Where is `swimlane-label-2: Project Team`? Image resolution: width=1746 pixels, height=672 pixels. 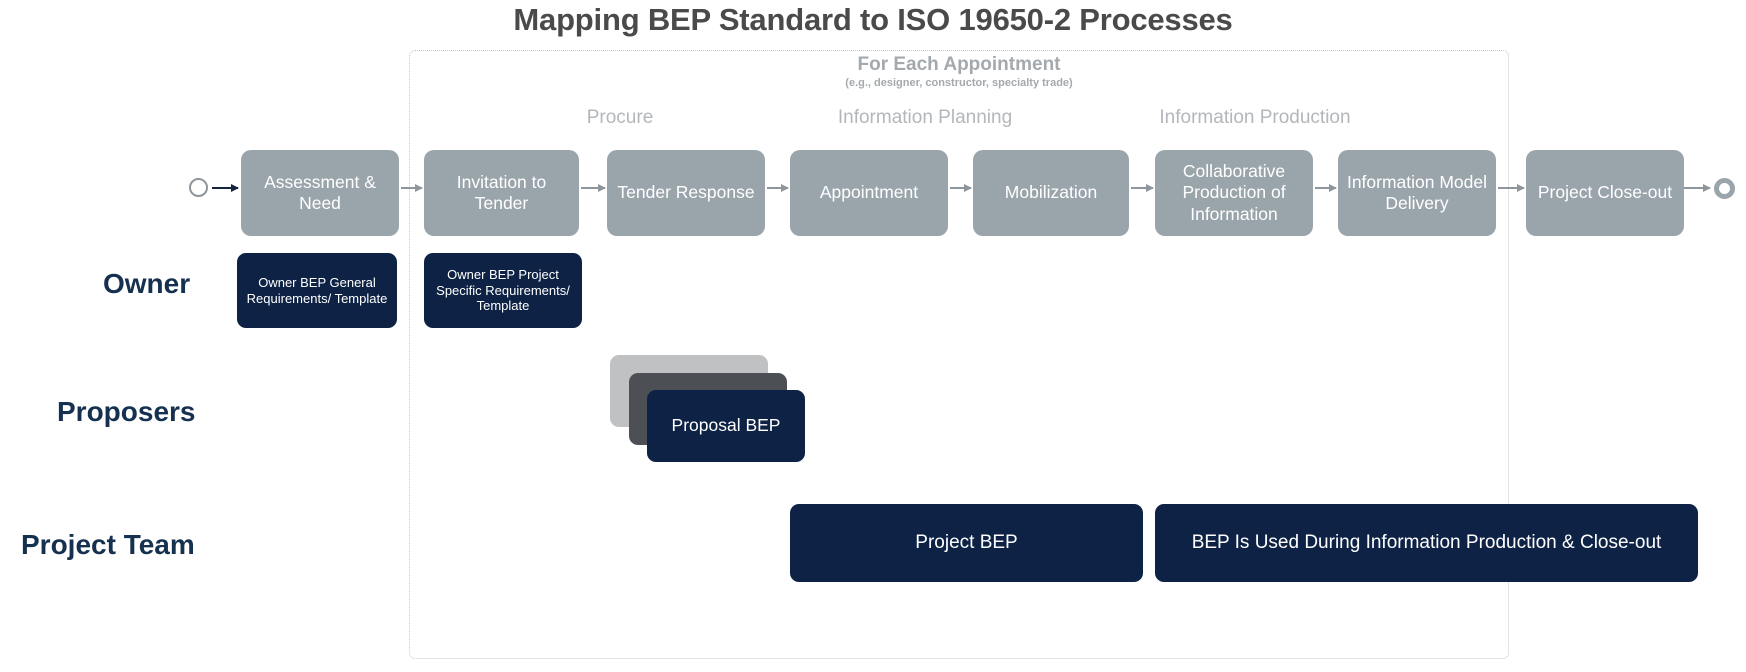
swimlane-label-2: Project Team is located at coordinates (108, 544).